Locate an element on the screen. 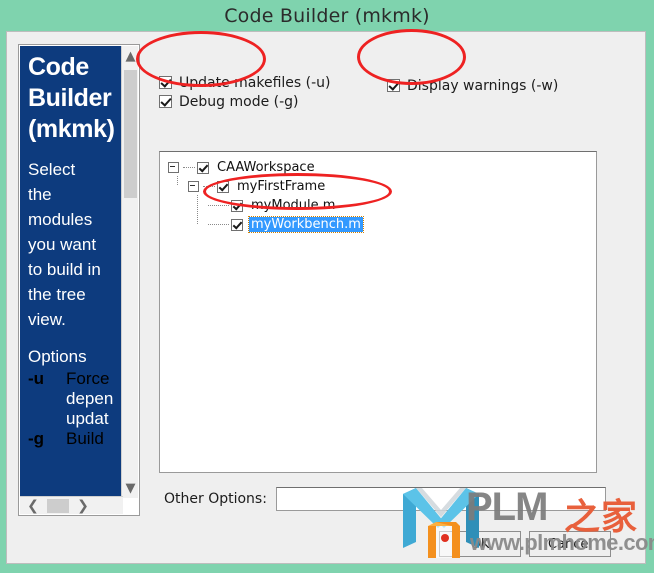 The height and width of the screenshot is (573, 654). ok-button: OK is located at coordinates (480, 544).